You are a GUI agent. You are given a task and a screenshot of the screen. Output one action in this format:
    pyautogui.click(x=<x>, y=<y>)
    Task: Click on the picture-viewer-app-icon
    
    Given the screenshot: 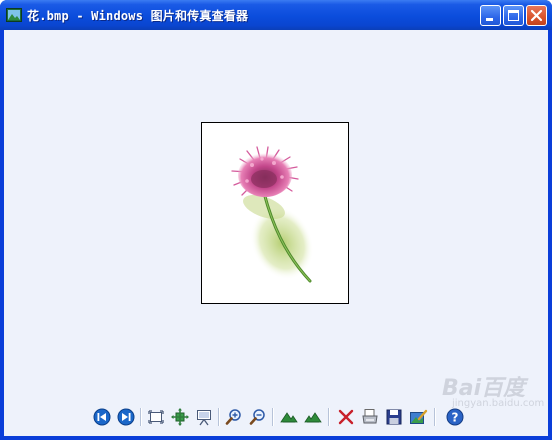 What is the action you would take?
    pyautogui.click(x=14, y=15)
    